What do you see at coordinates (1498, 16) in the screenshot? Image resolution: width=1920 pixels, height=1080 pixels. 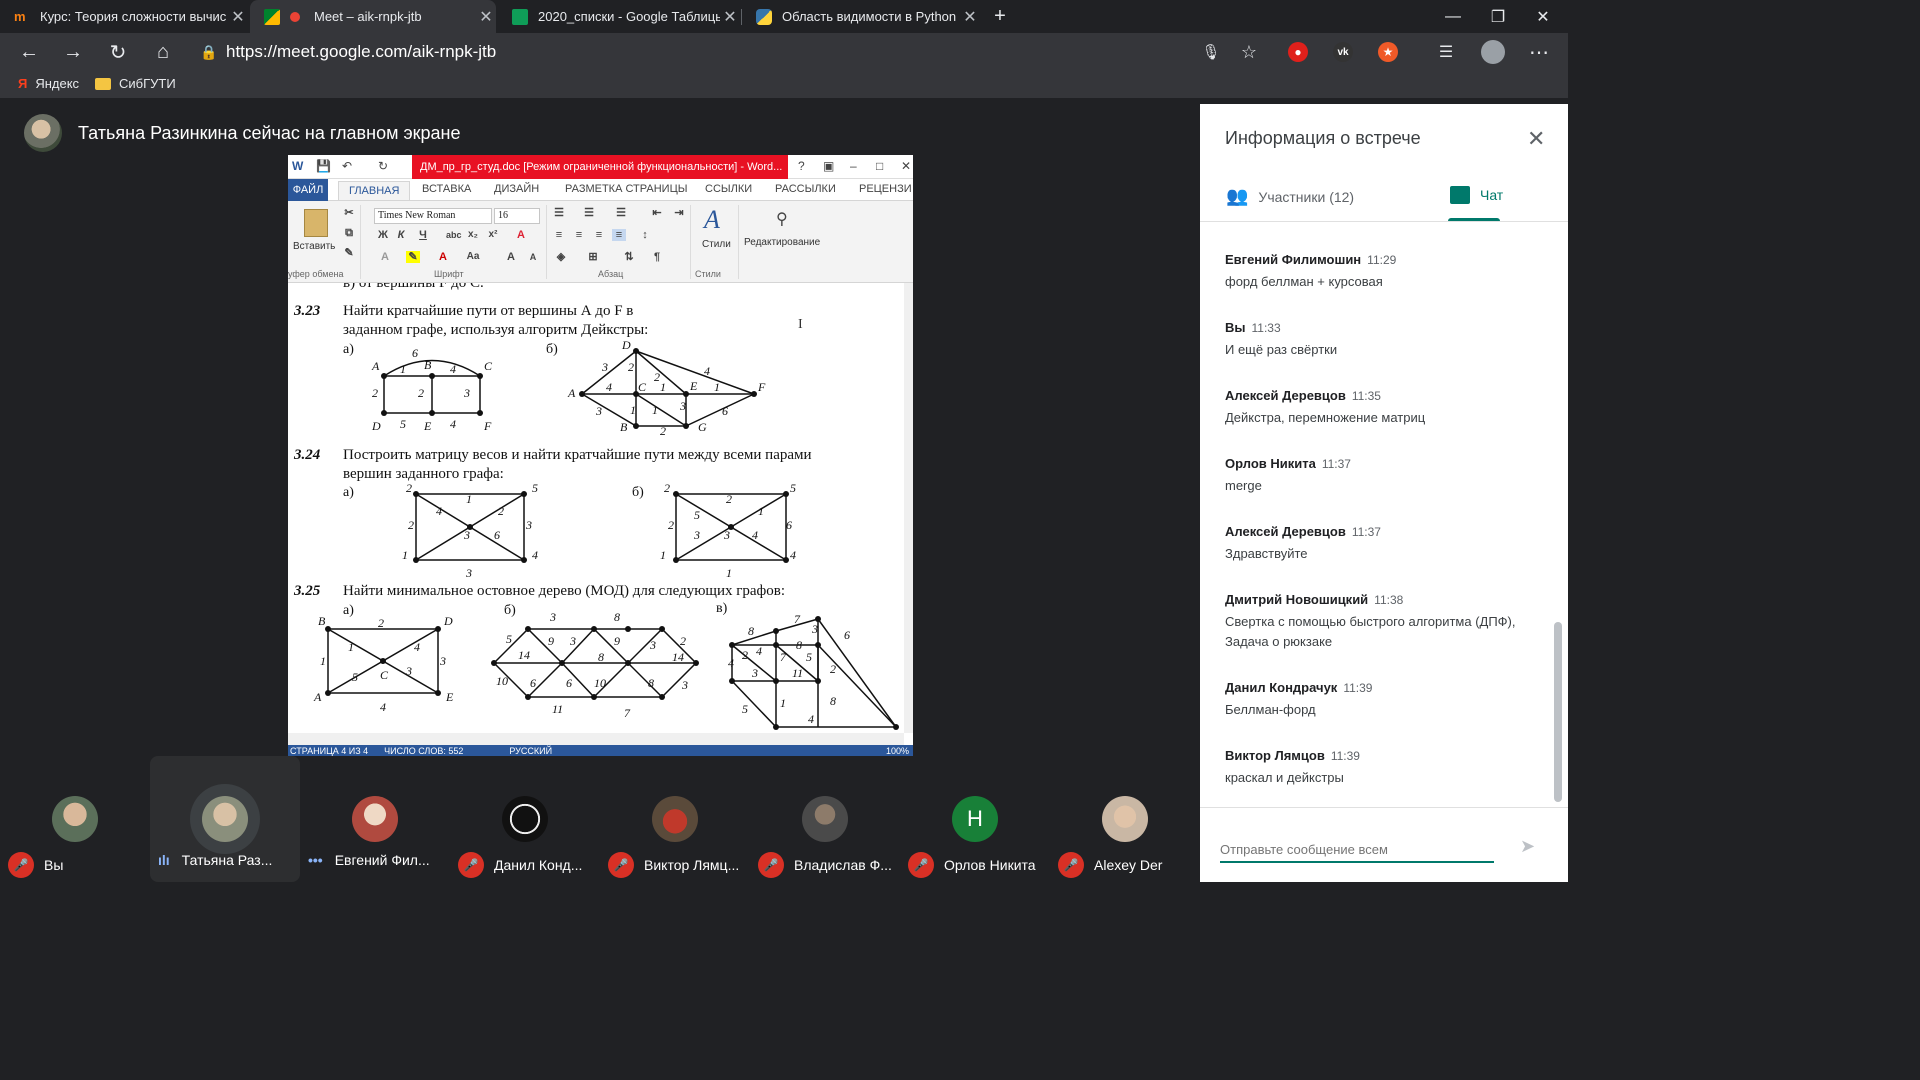 I see `restore-button: ❐` at bounding box center [1498, 16].